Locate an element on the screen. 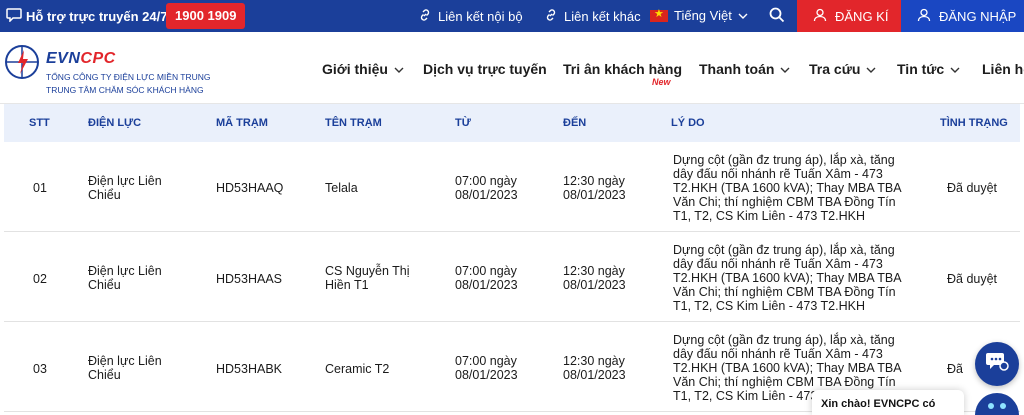 The width and height of the screenshot is (1024, 415). row-station-code: HD53HABK is located at coordinates (249, 369).